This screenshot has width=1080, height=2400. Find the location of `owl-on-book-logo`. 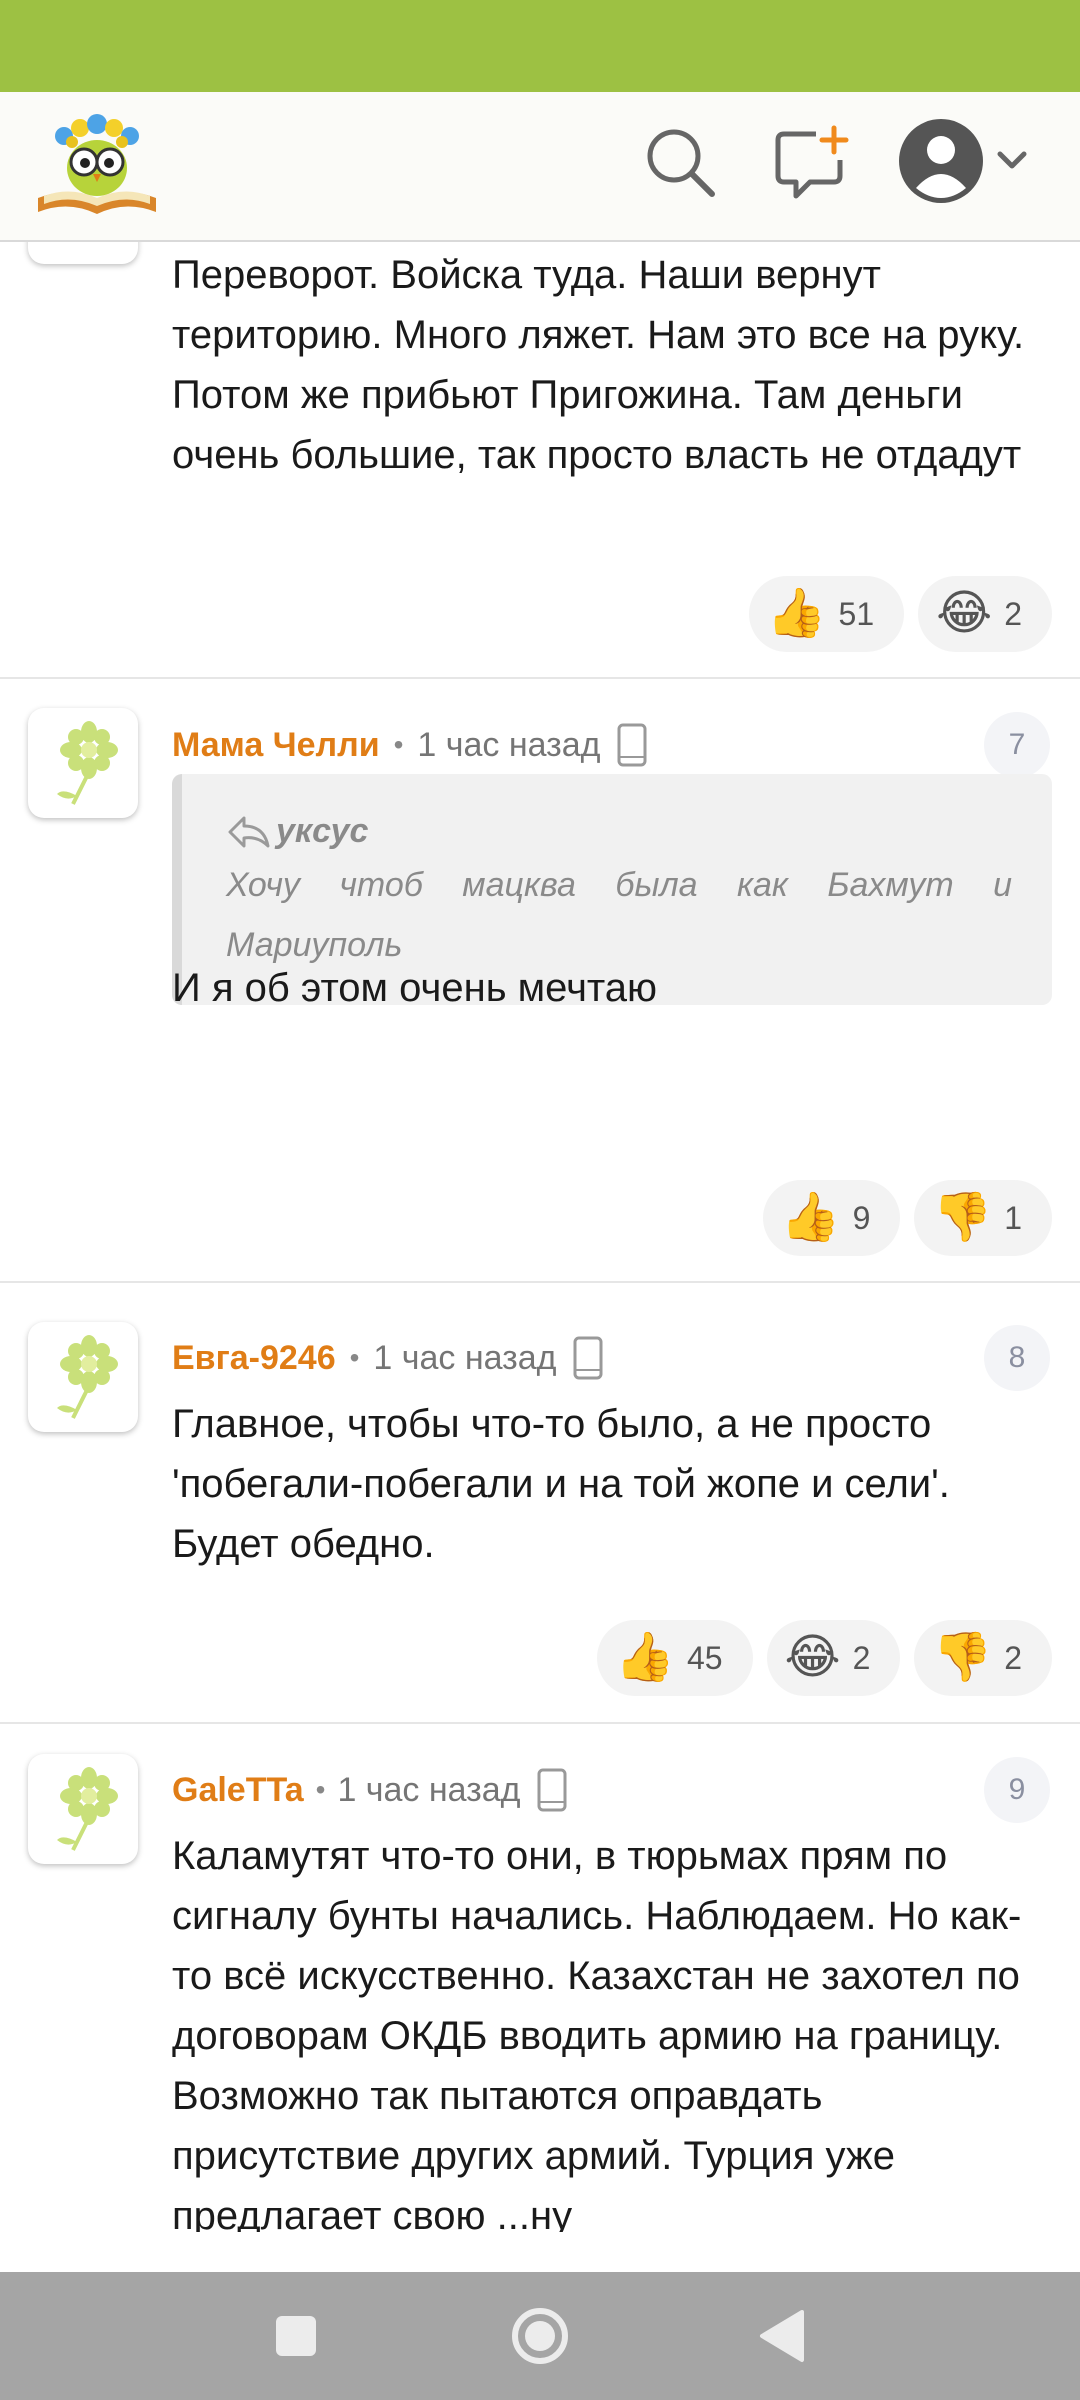

owl-on-book-logo is located at coordinates (97, 165).